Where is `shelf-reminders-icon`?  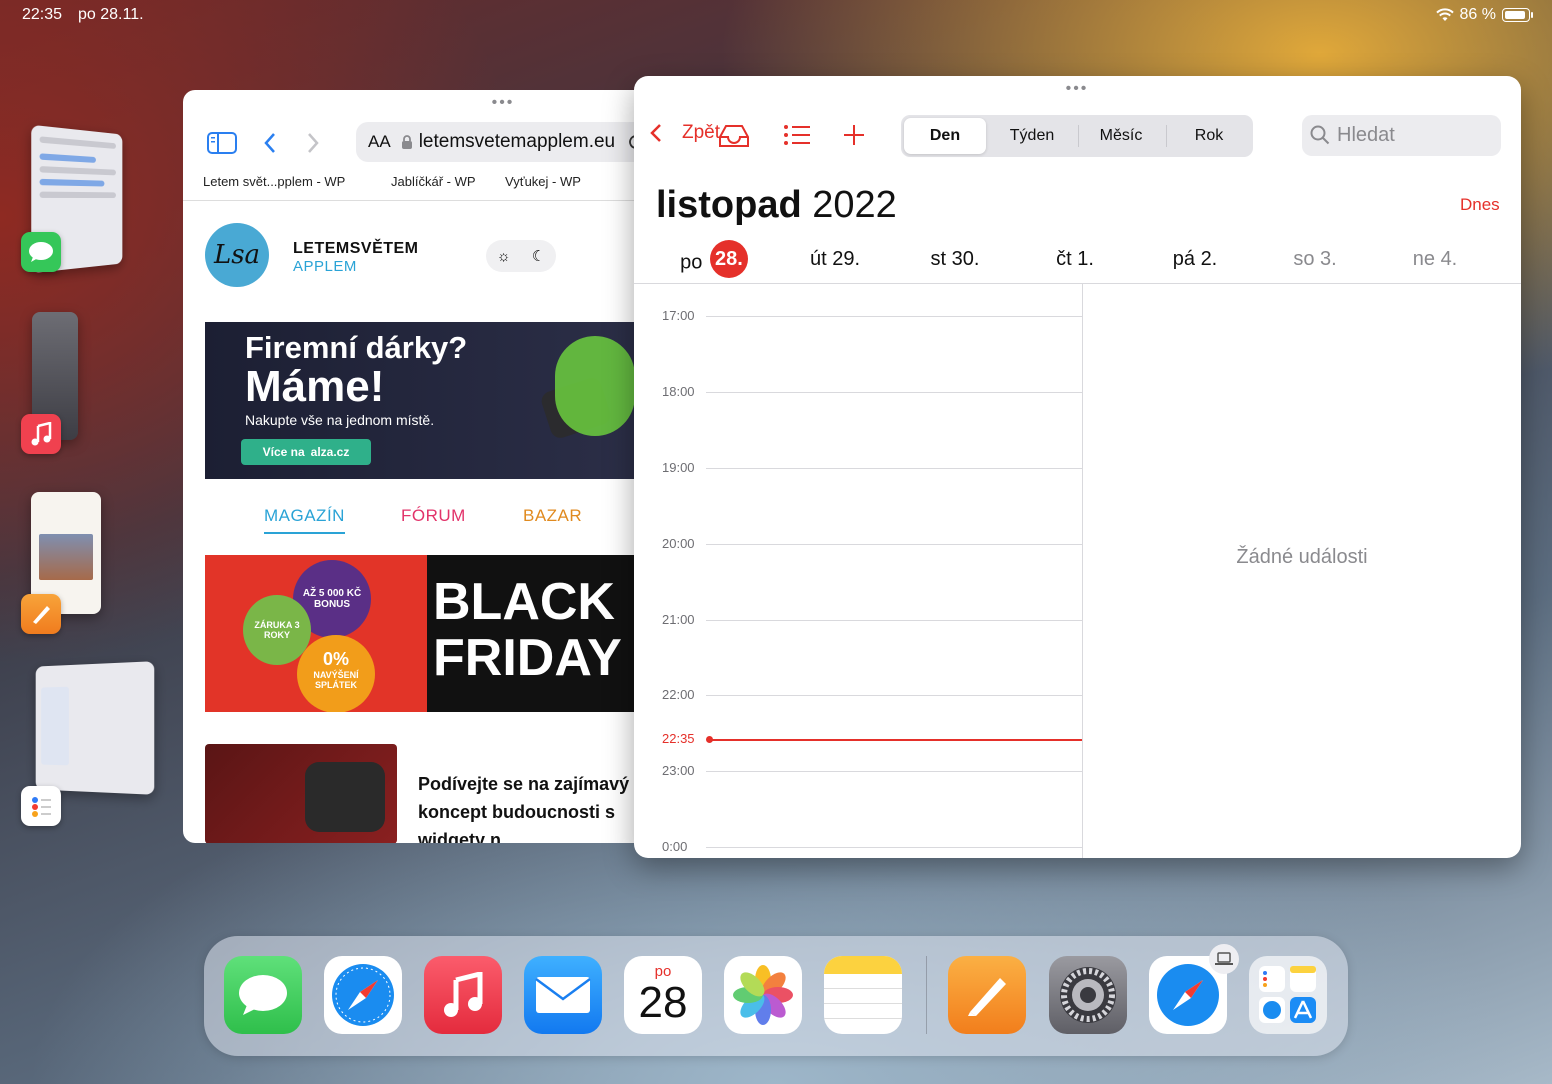
shelf-reminders-icon is located at coordinates (41, 806).